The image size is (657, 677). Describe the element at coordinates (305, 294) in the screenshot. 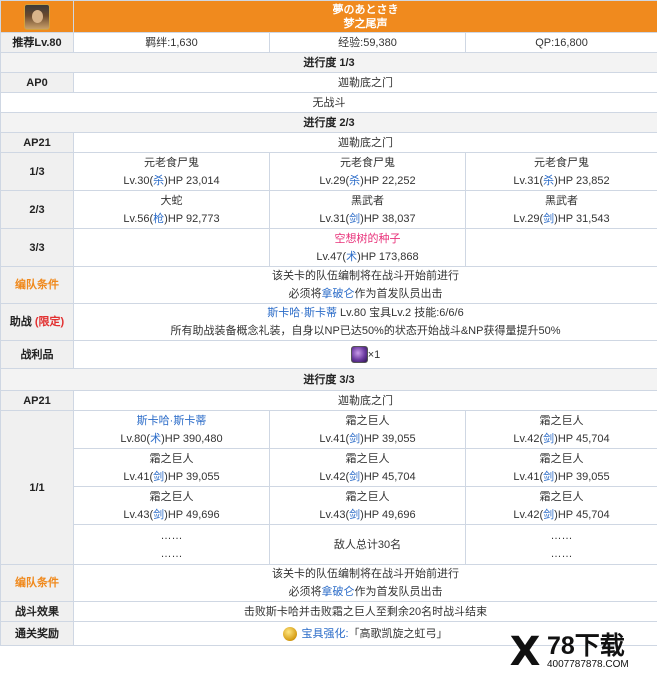

I see `formation-text: 必须将` at that location.